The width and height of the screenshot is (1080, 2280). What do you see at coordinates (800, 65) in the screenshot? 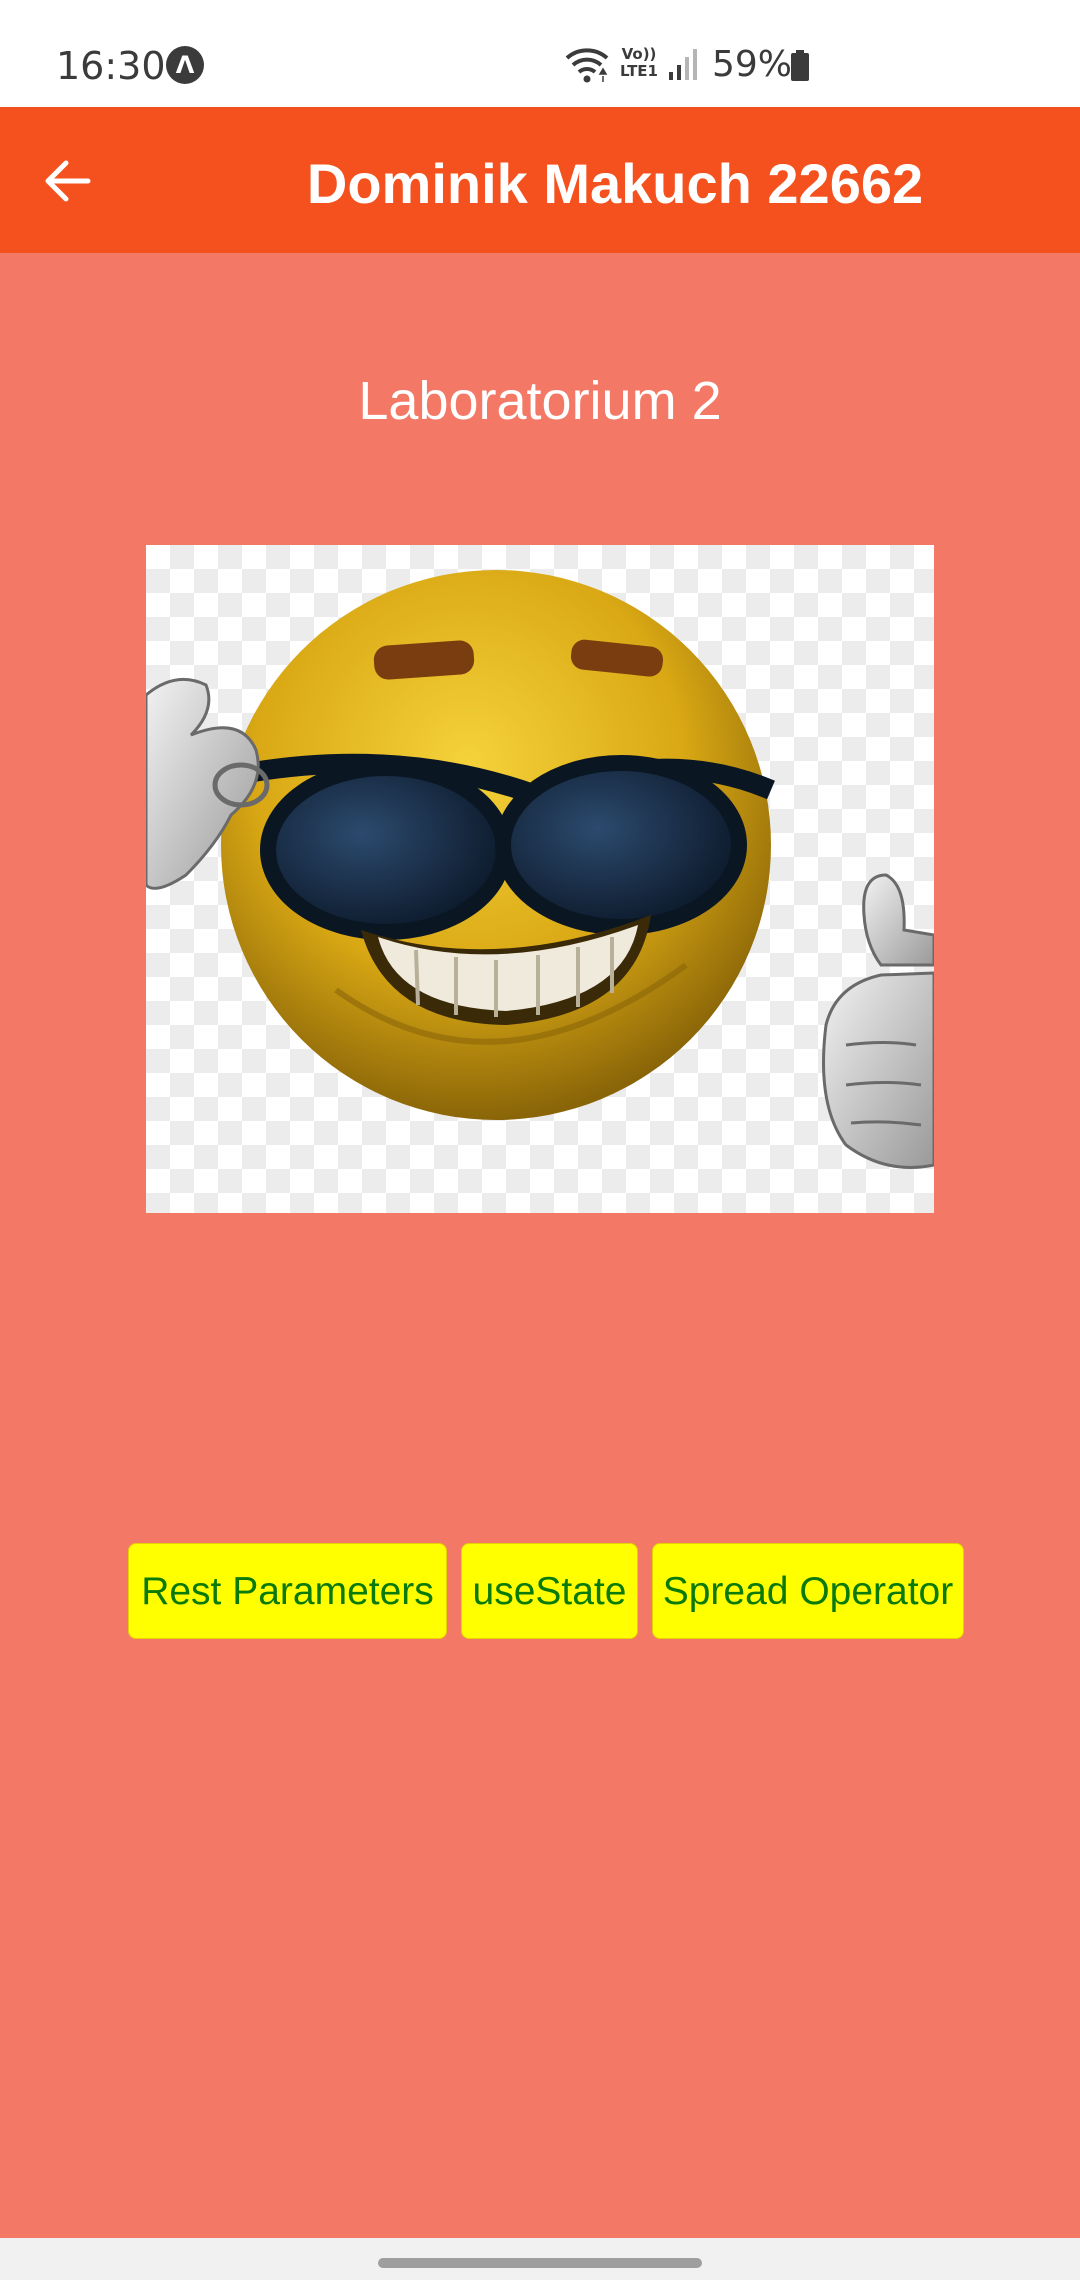
I see `battery-icon` at bounding box center [800, 65].